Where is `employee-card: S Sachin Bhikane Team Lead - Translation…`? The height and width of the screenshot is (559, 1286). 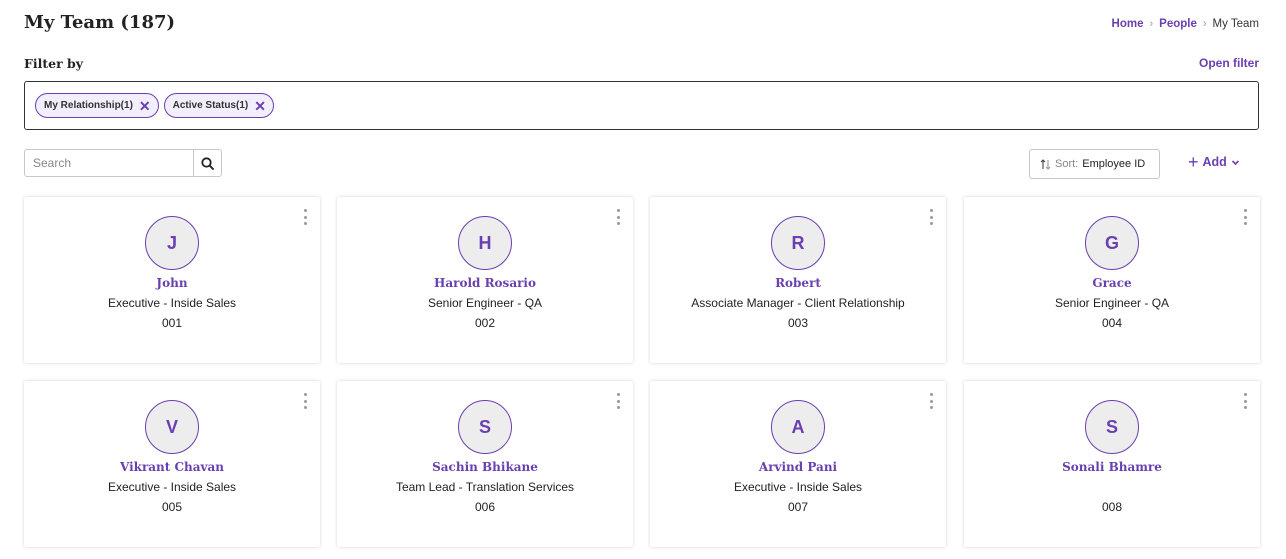 employee-card: S Sachin Bhikane Team Lead - Translation… is located at coordinates (485, 464).